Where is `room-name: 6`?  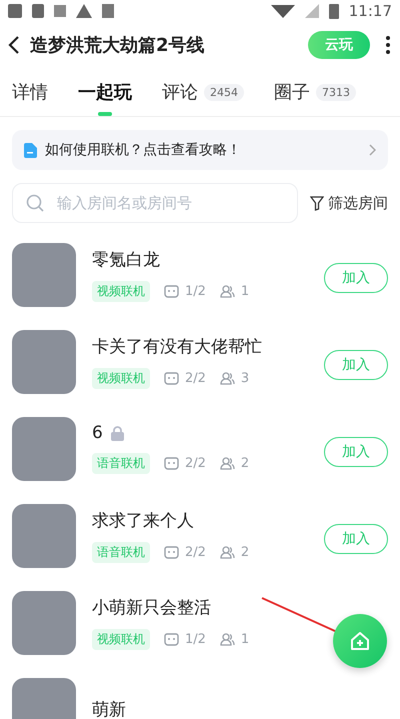 room-name: 6 is located at coordinates (97, 433).